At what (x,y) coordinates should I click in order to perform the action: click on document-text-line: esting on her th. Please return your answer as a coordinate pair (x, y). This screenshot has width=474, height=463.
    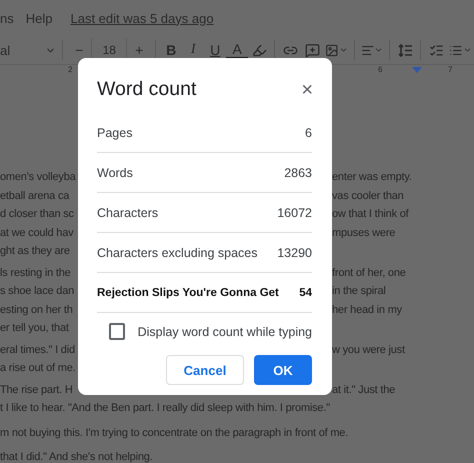
    Looking at the image, I should click on (36, 310).